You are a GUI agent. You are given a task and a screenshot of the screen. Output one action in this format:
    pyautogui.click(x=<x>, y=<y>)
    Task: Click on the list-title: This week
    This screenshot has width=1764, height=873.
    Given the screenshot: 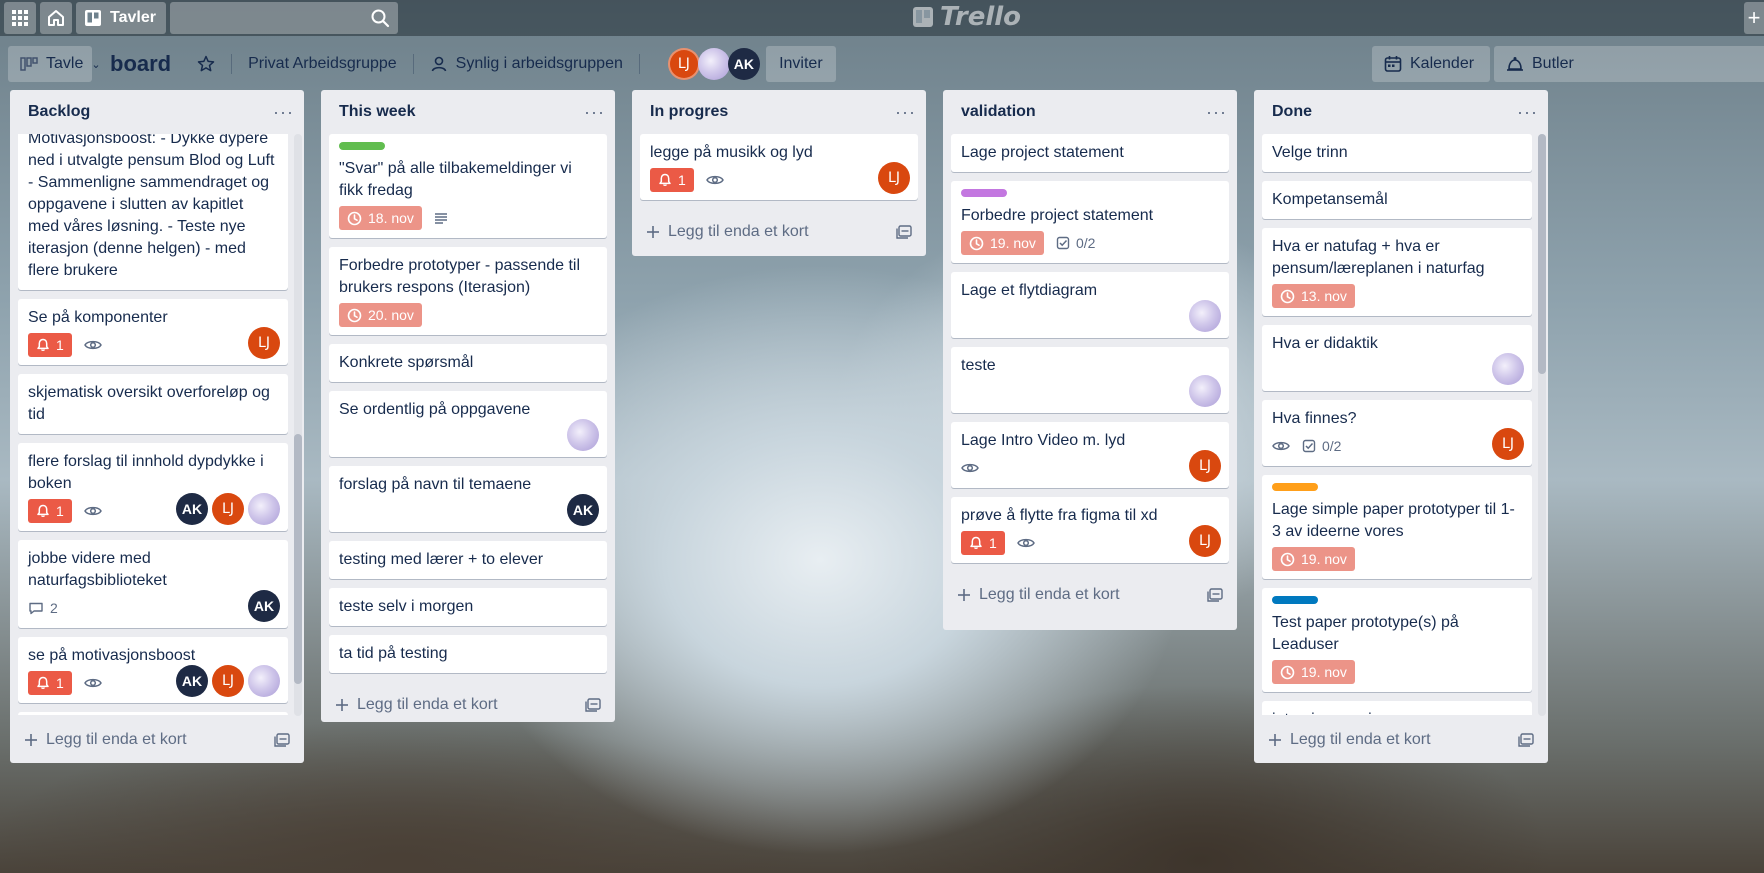 What is the action you would take?
    pyautogui.click(x=377, y=112)
    